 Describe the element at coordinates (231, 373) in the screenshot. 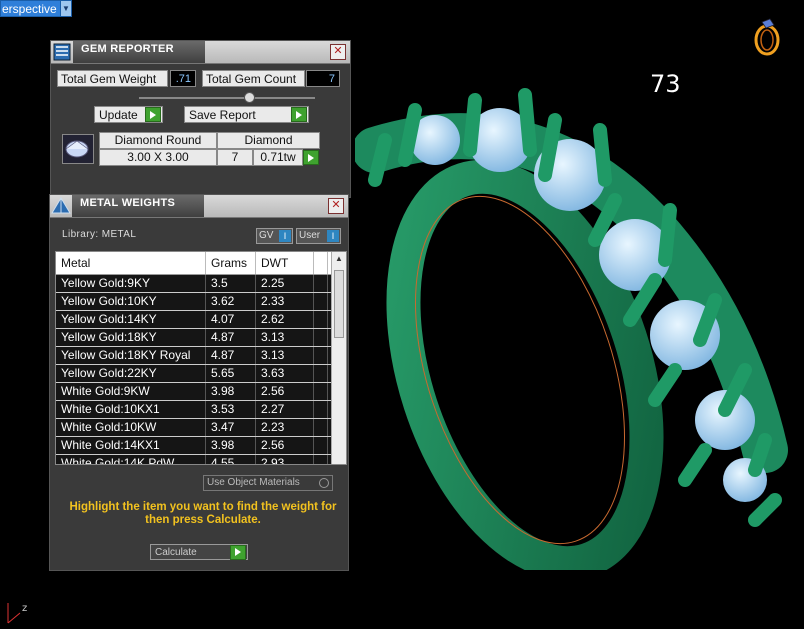

I see `grams-cell: 5.65` at that location.